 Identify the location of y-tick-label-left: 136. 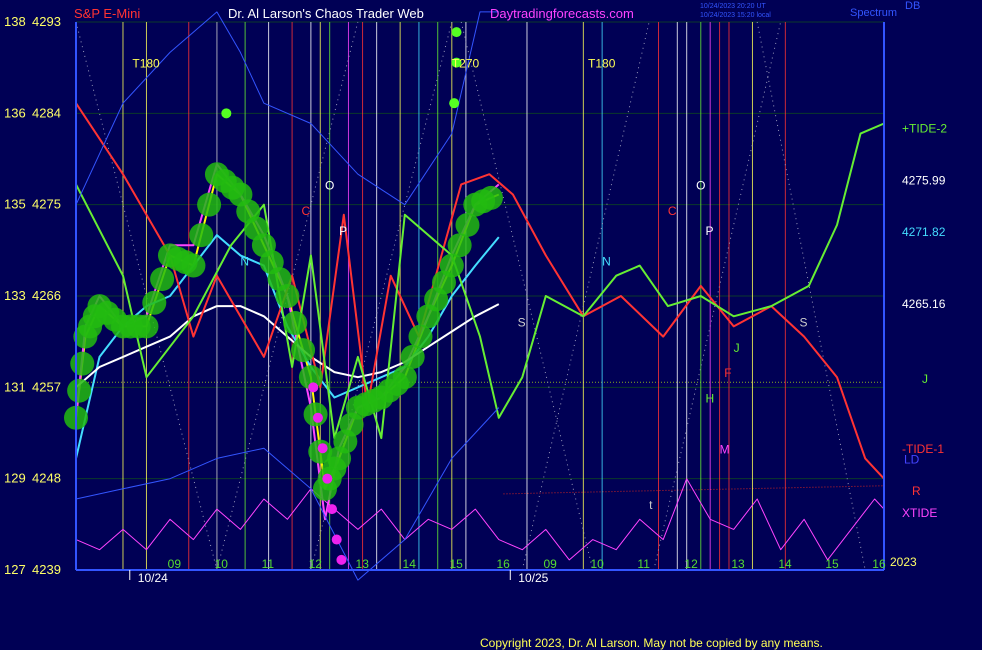
(15, 112).